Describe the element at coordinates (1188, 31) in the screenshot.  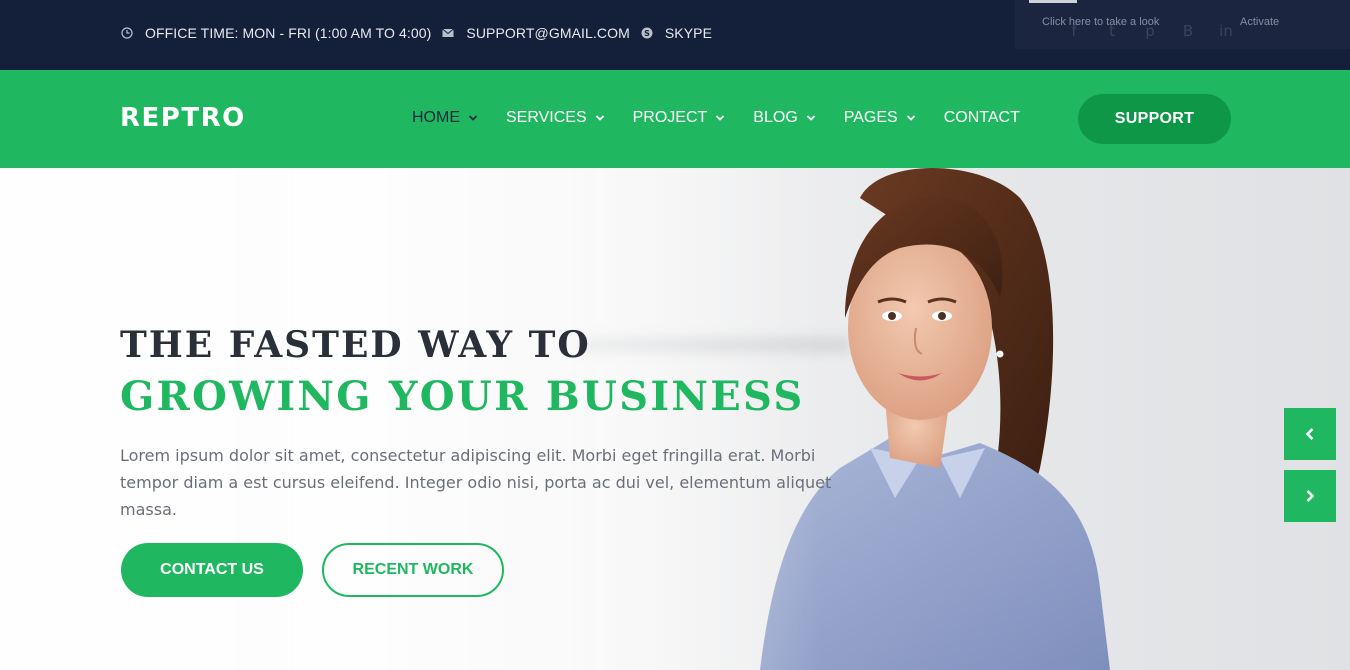
I see `behance-icon: B` at that location.